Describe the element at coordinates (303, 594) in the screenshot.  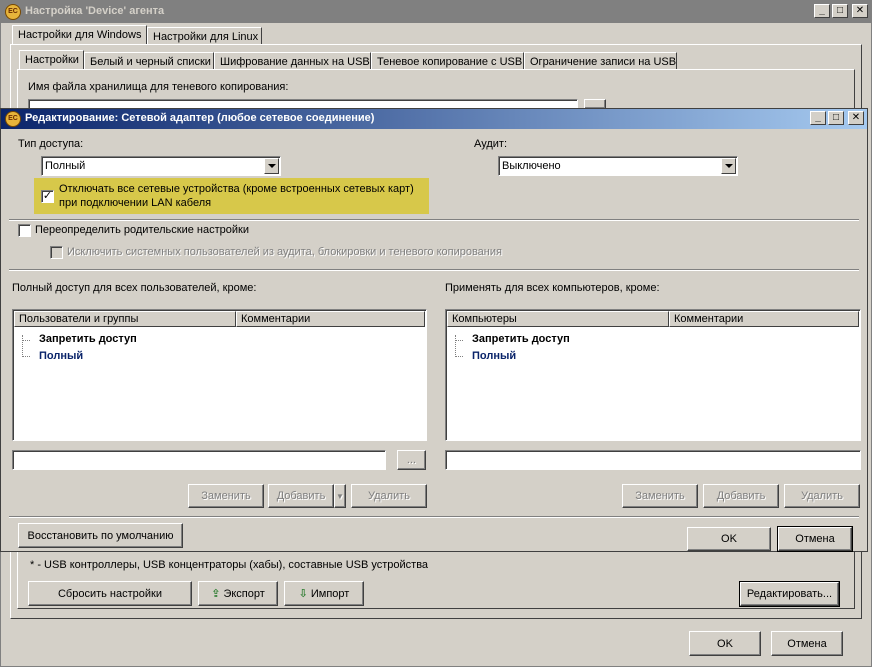
I see `import-icon: ⇩` at that location.